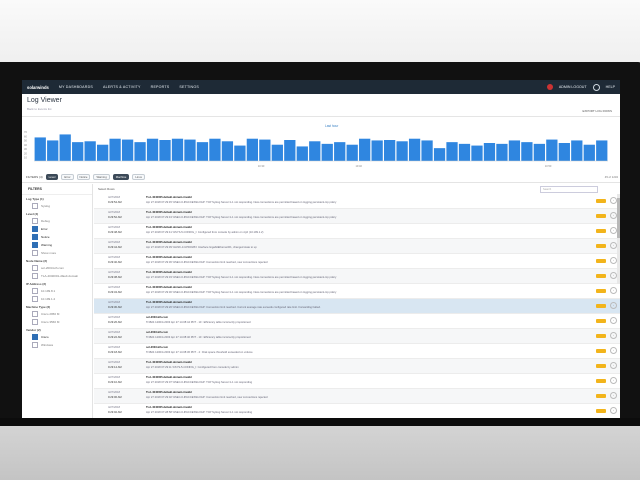 The height and width of the screenshot is (480, 640). Describe the element at coordinates (57, 206) in the screenshot. I see `filter-option: Syslog` at that location.